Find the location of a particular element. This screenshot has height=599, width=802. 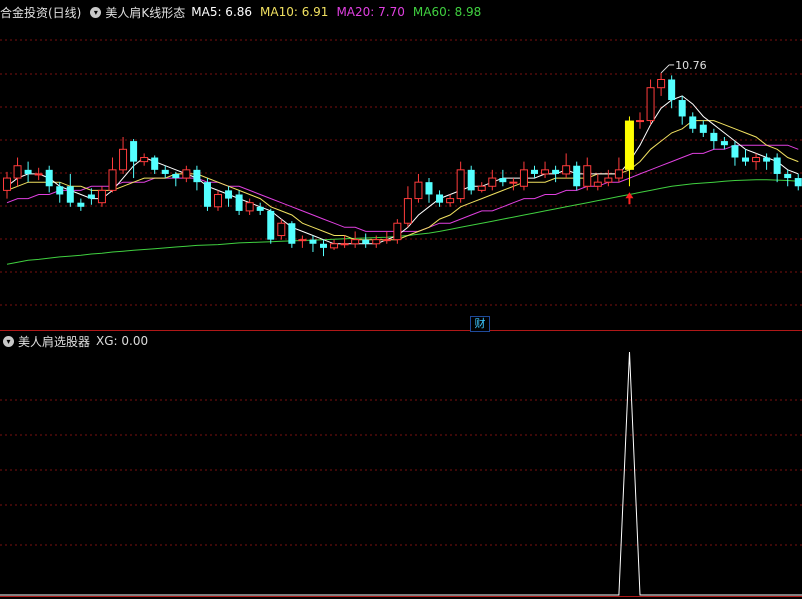

ma60-line is located at coordinates (402, 222).